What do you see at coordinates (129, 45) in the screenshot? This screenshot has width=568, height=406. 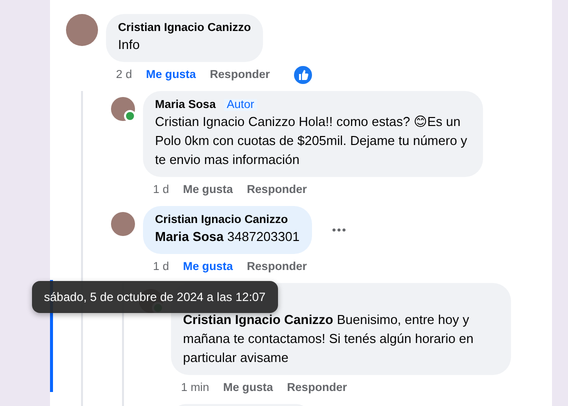 I see `comment-text: Info` at bounding box center [129, 45].